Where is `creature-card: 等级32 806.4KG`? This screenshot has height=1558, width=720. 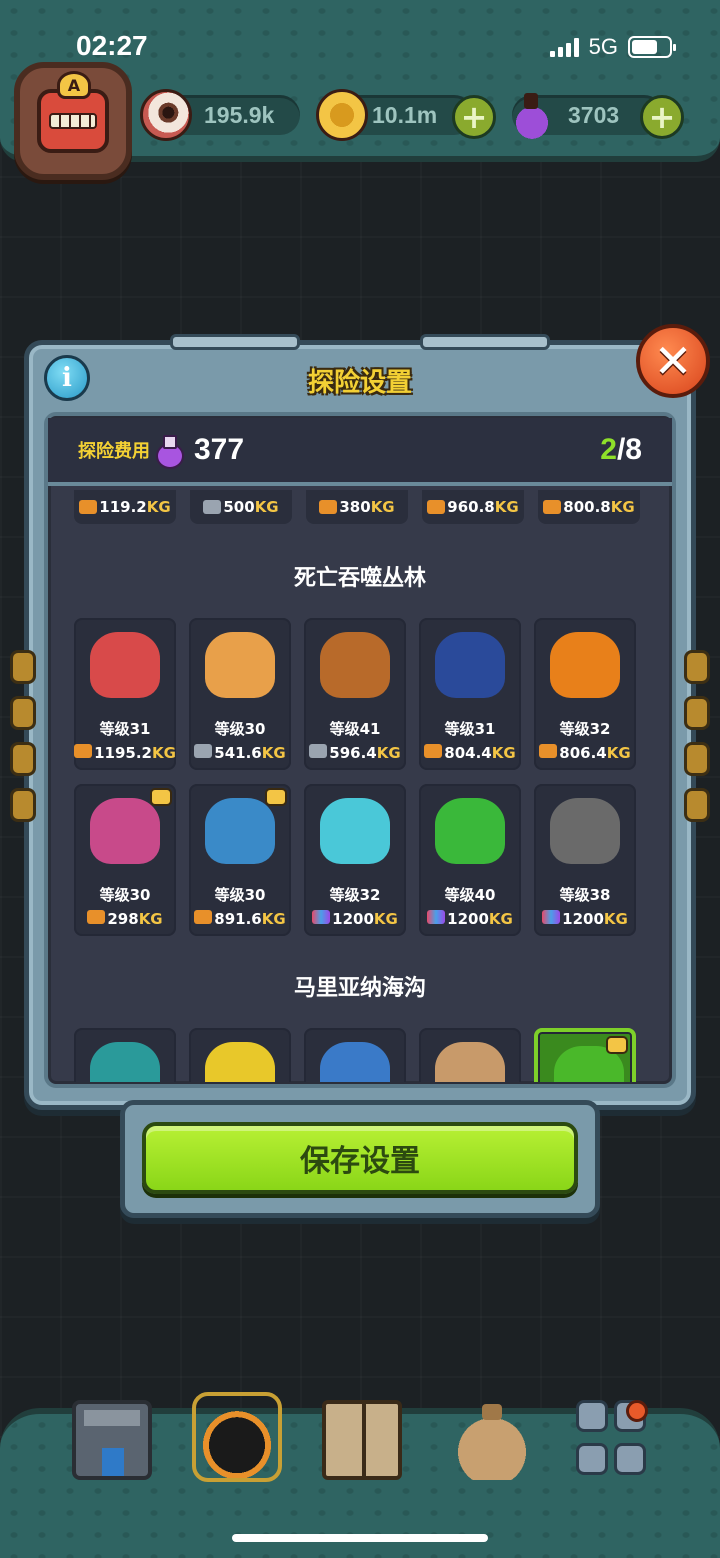 creature-card: 等级32 806.4KG is located at coordinates (585, 694).